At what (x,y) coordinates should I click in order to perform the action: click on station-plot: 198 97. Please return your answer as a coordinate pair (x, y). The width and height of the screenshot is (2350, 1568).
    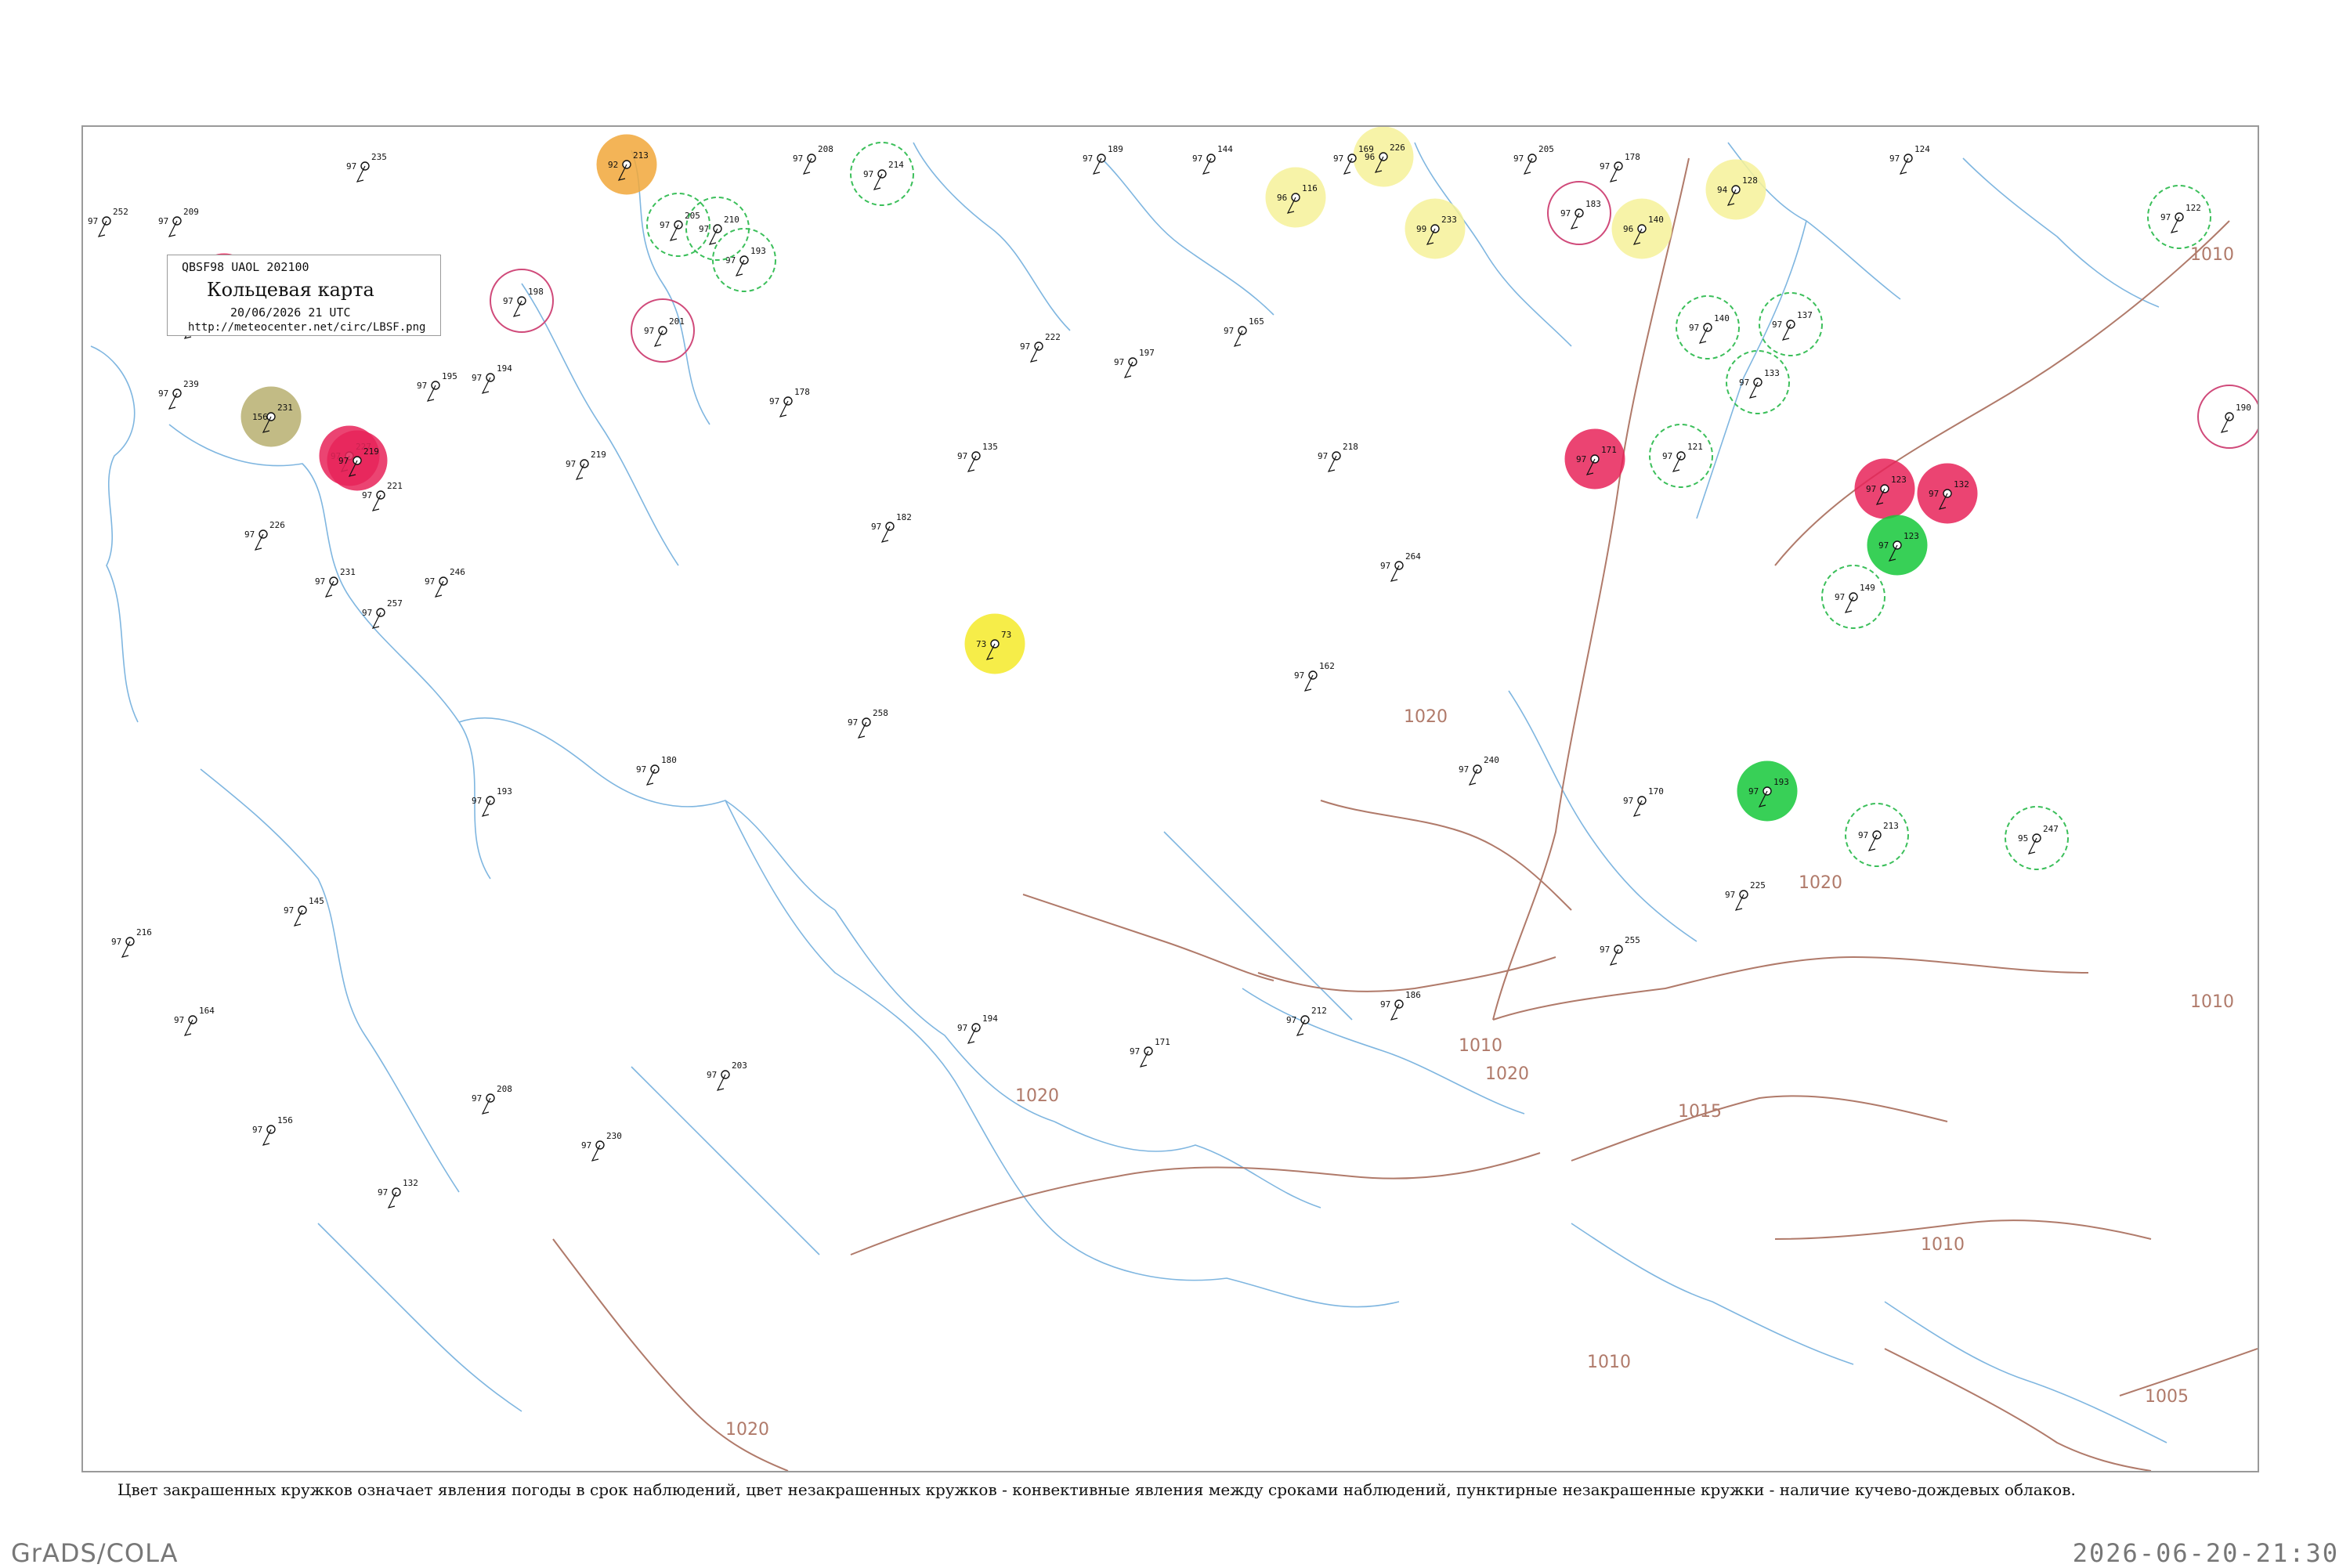
    Looking at the image, I should click on (522, 301).